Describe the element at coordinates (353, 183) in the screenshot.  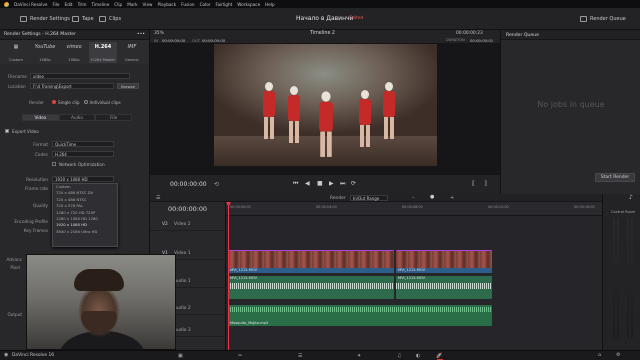
I see `loop-icon: ⟳` at that location.